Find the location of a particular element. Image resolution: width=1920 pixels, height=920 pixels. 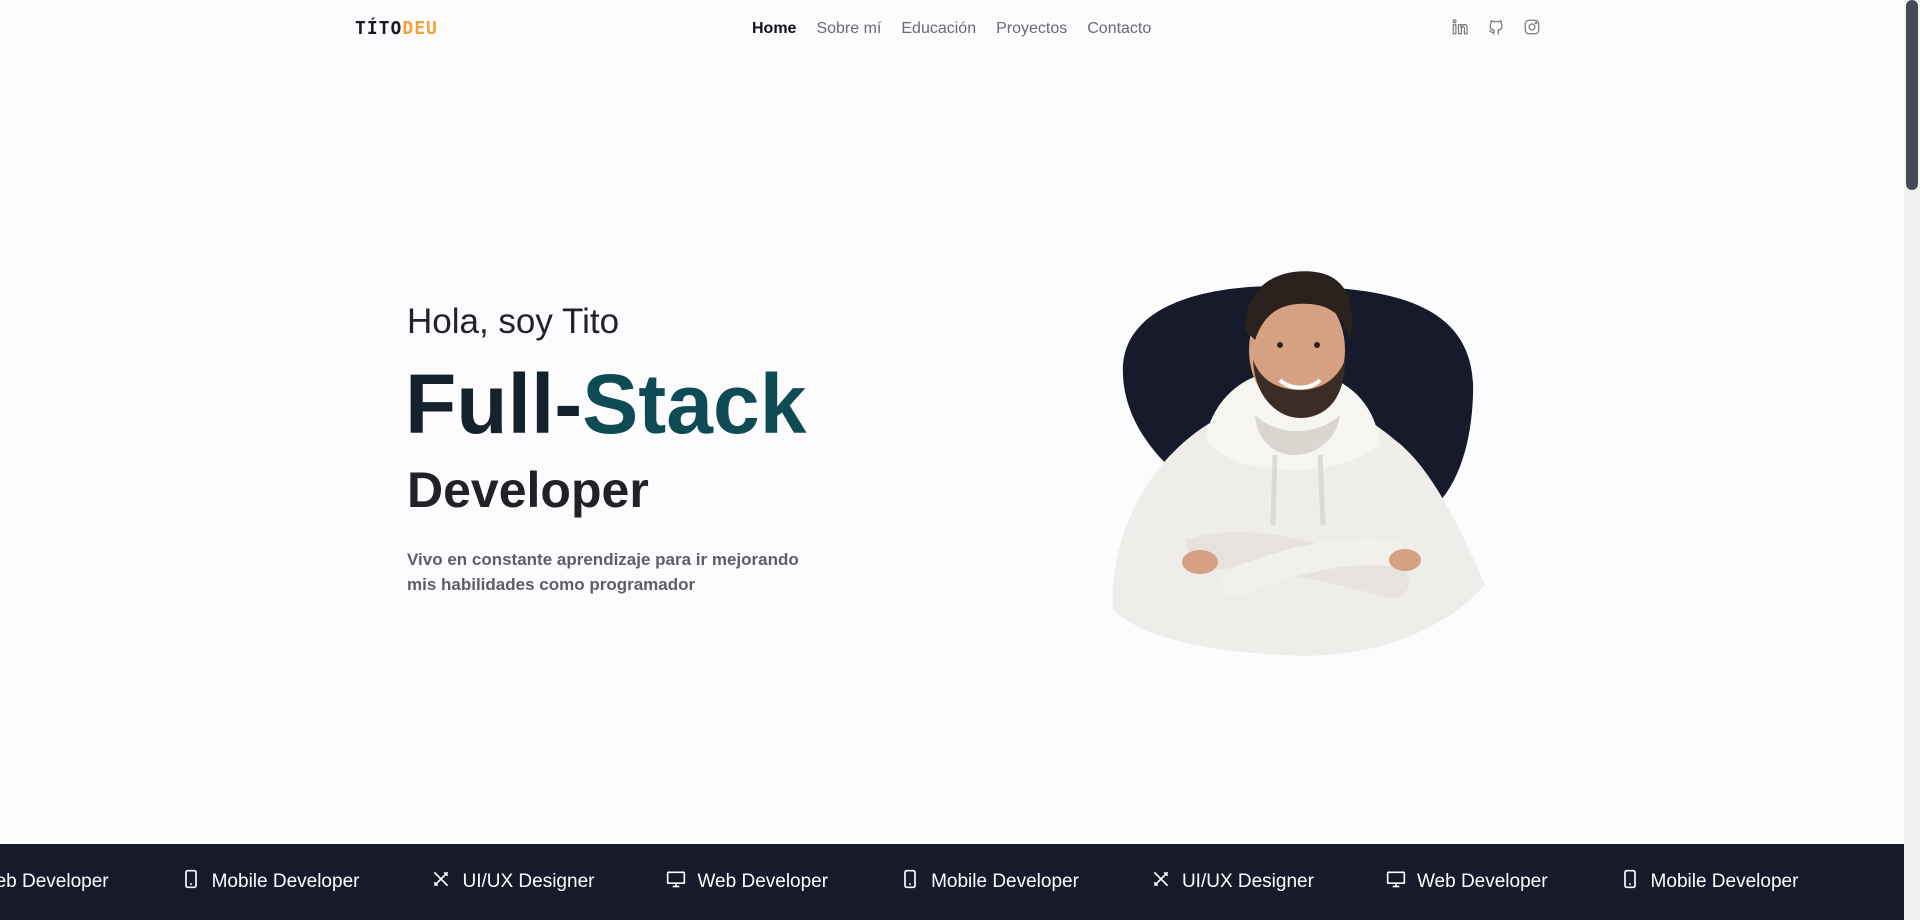

profile-photo is located at coordinates (1295, 450).